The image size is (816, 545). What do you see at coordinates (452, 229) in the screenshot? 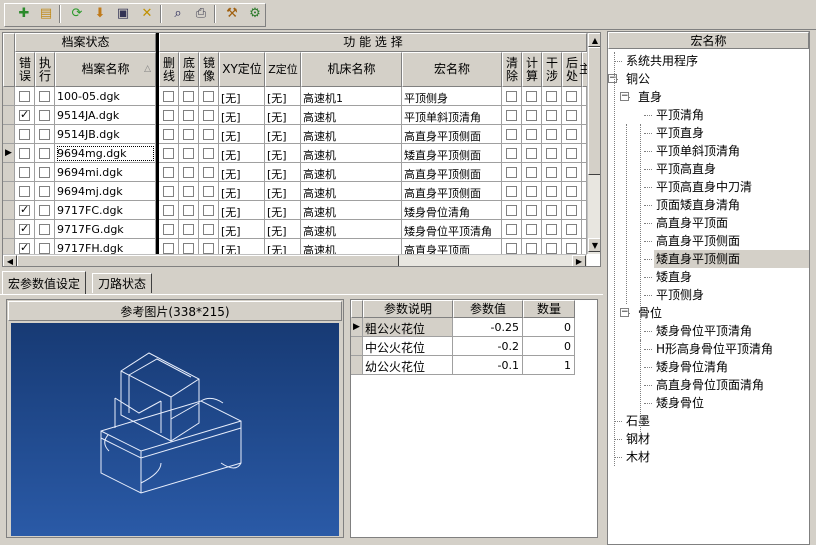
I see `cell-macro: 矮身骨位平顶清角` at bounding box center [452, 229].